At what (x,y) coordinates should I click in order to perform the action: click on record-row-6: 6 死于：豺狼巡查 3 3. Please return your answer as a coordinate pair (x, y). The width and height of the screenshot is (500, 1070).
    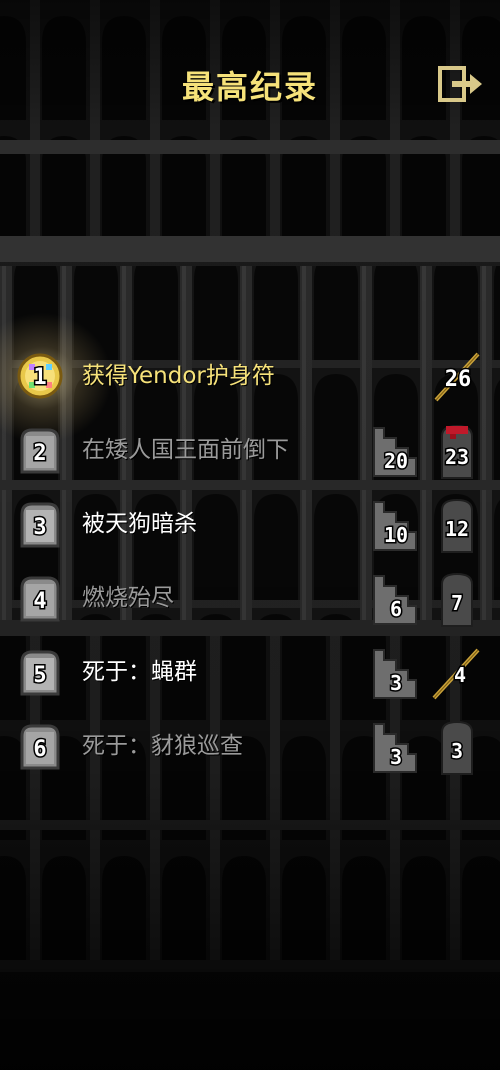
    Looking at the image, I should click on (250, 747).